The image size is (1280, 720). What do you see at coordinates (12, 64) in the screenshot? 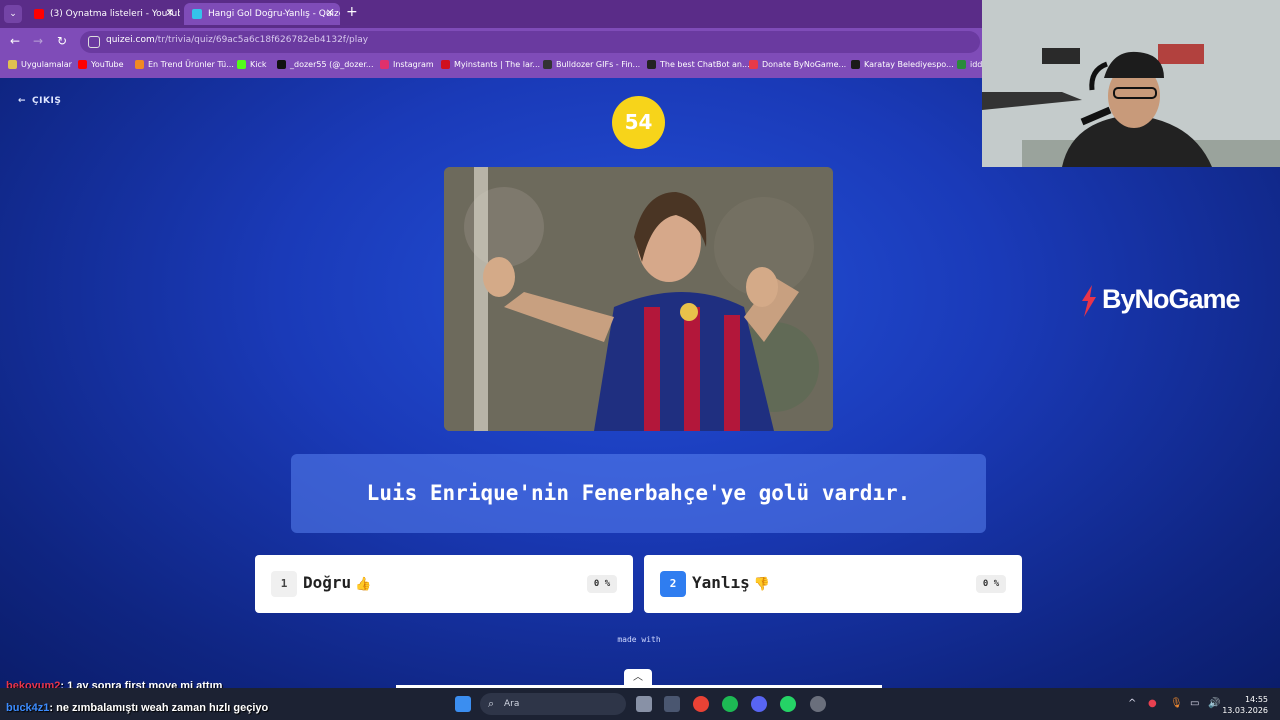
I see `apps-icon` at bounding box center [12, 64].